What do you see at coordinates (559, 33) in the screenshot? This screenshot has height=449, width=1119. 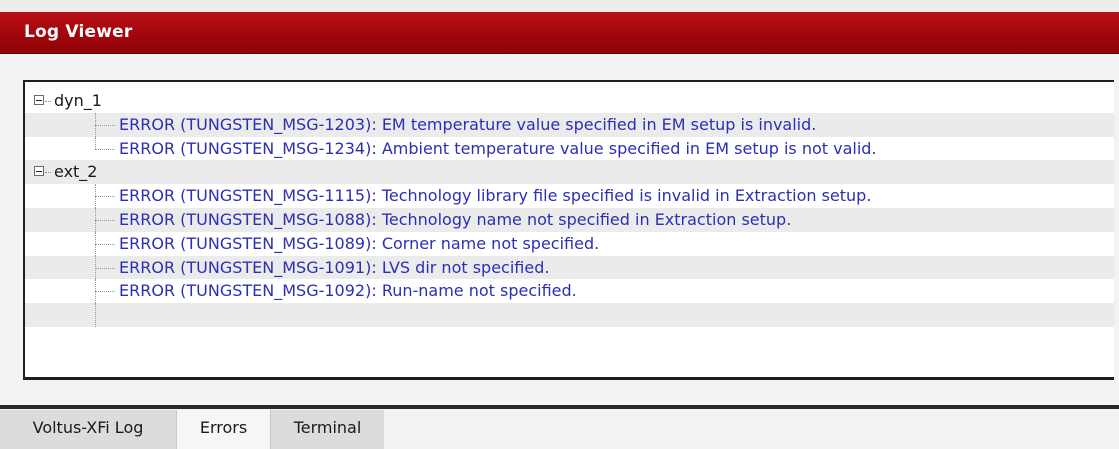 I see `title-bar: Log Viewer` at bounding box center [559, 33].